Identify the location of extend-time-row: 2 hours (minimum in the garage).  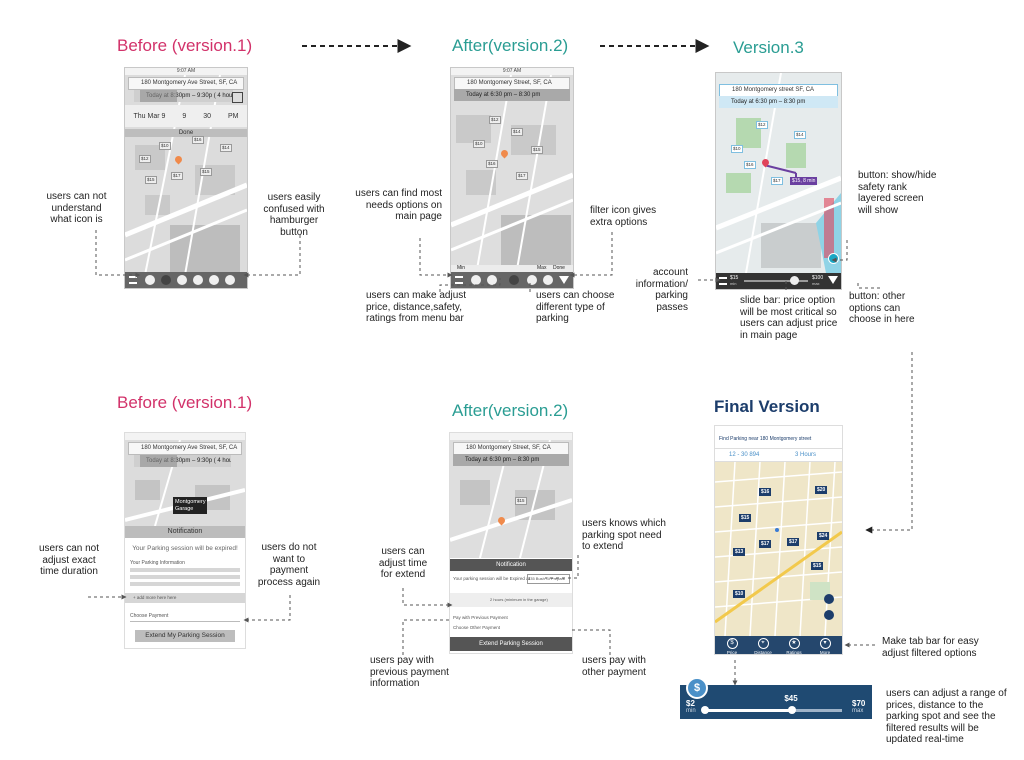
(511, 600).